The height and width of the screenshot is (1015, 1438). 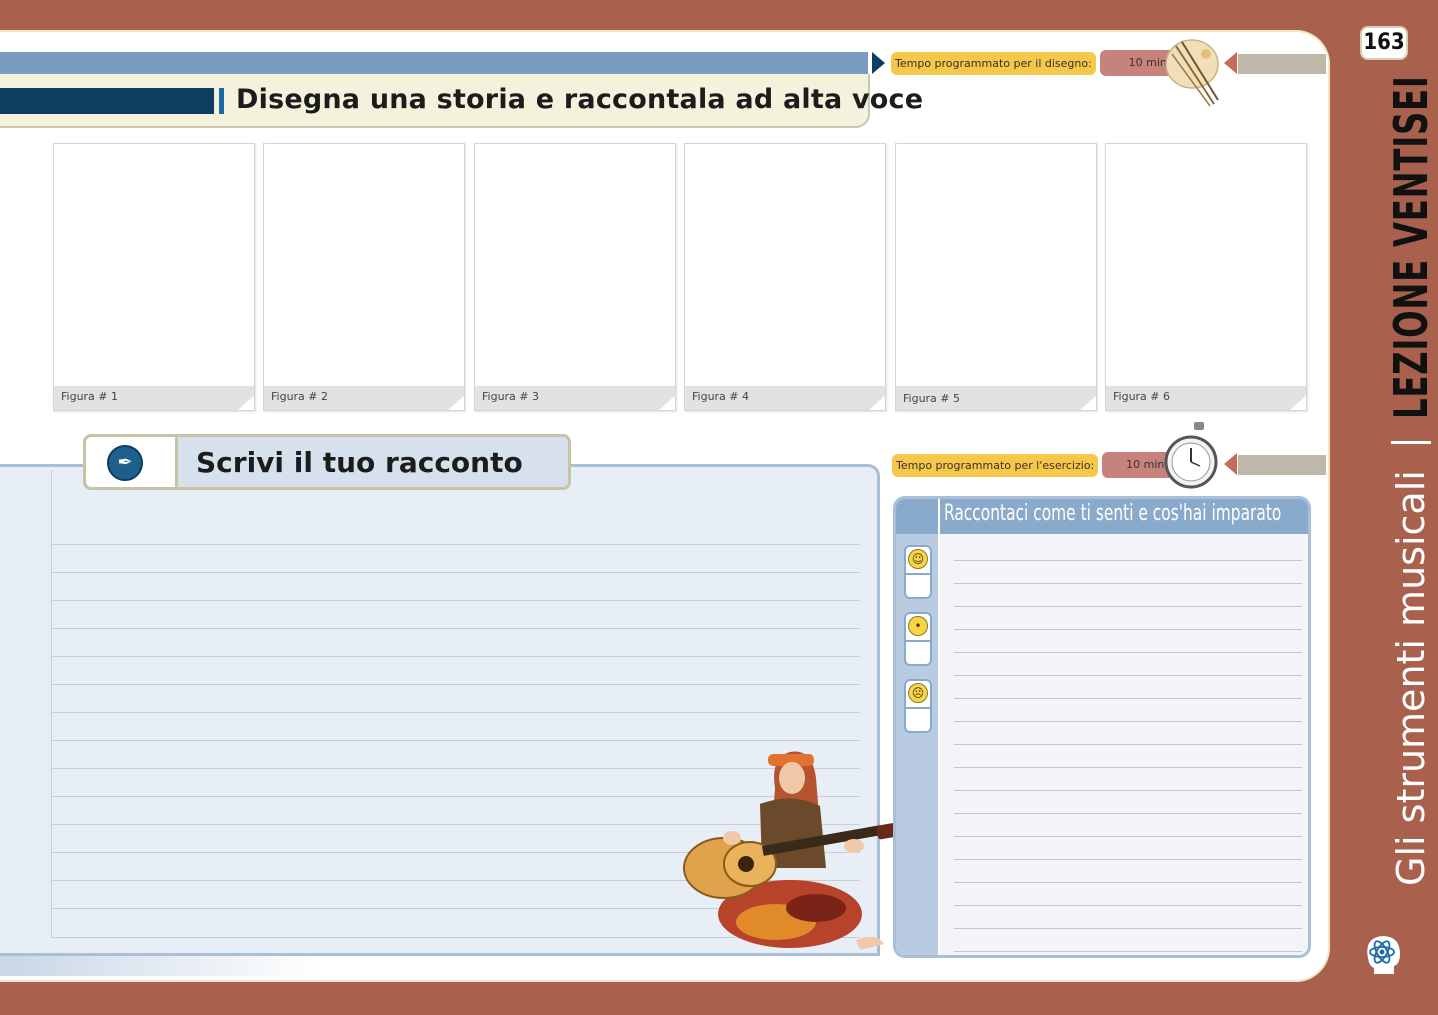 I want to click on panel-caption: Figura # 3, so click(x=511, y=396).